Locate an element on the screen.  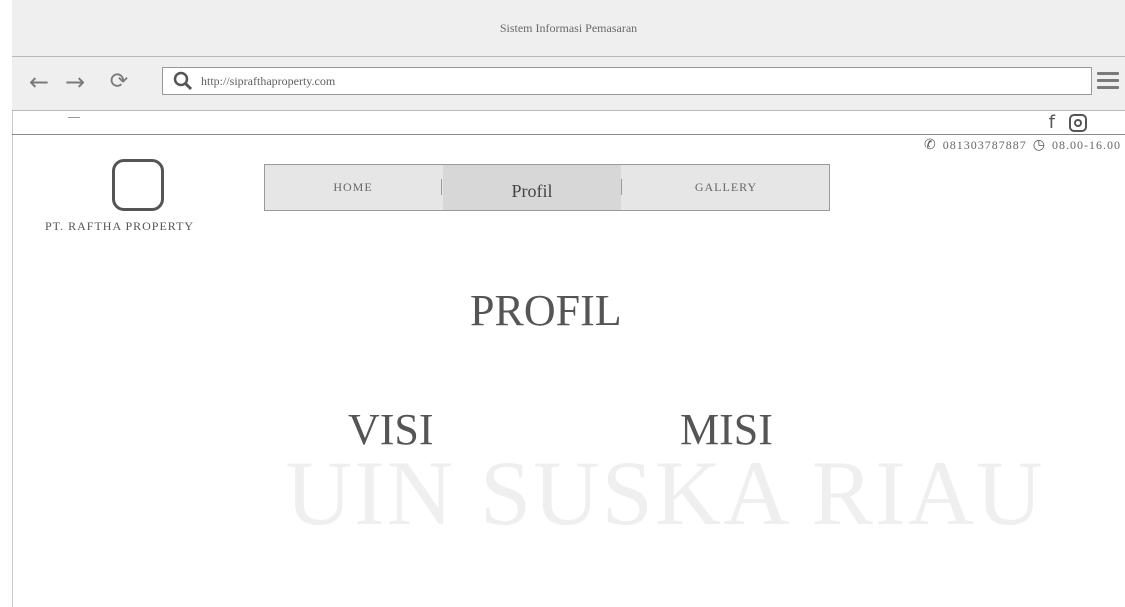
company-name: PT. RAFTHA PROPERTY is located at coordinates (120, 226).